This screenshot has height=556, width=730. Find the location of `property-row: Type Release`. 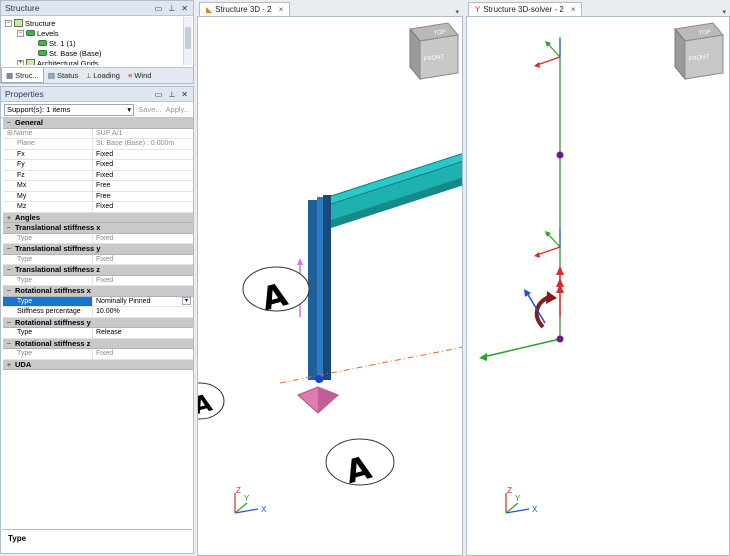

property-row: Type Release is located at coordinates (98, 333).